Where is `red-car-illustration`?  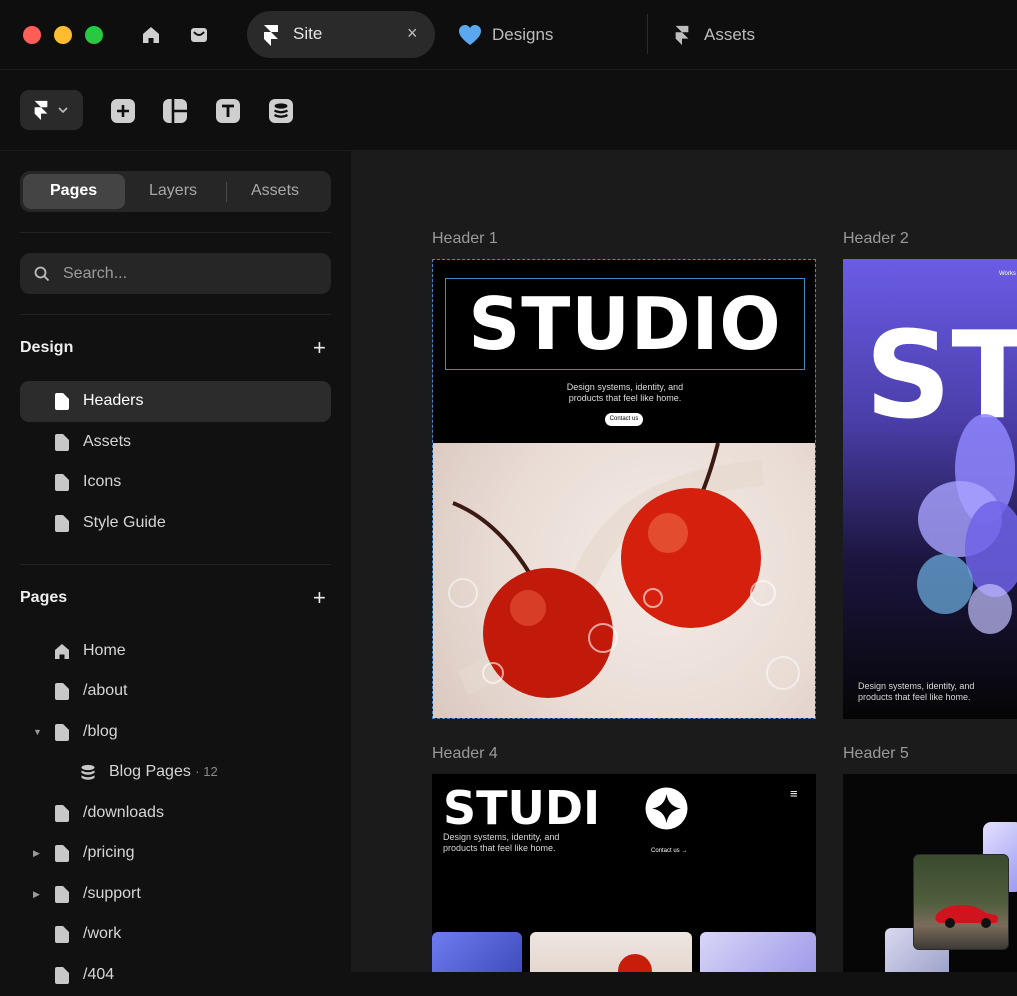
red-car-illustration is located at coordinates (966, 916).